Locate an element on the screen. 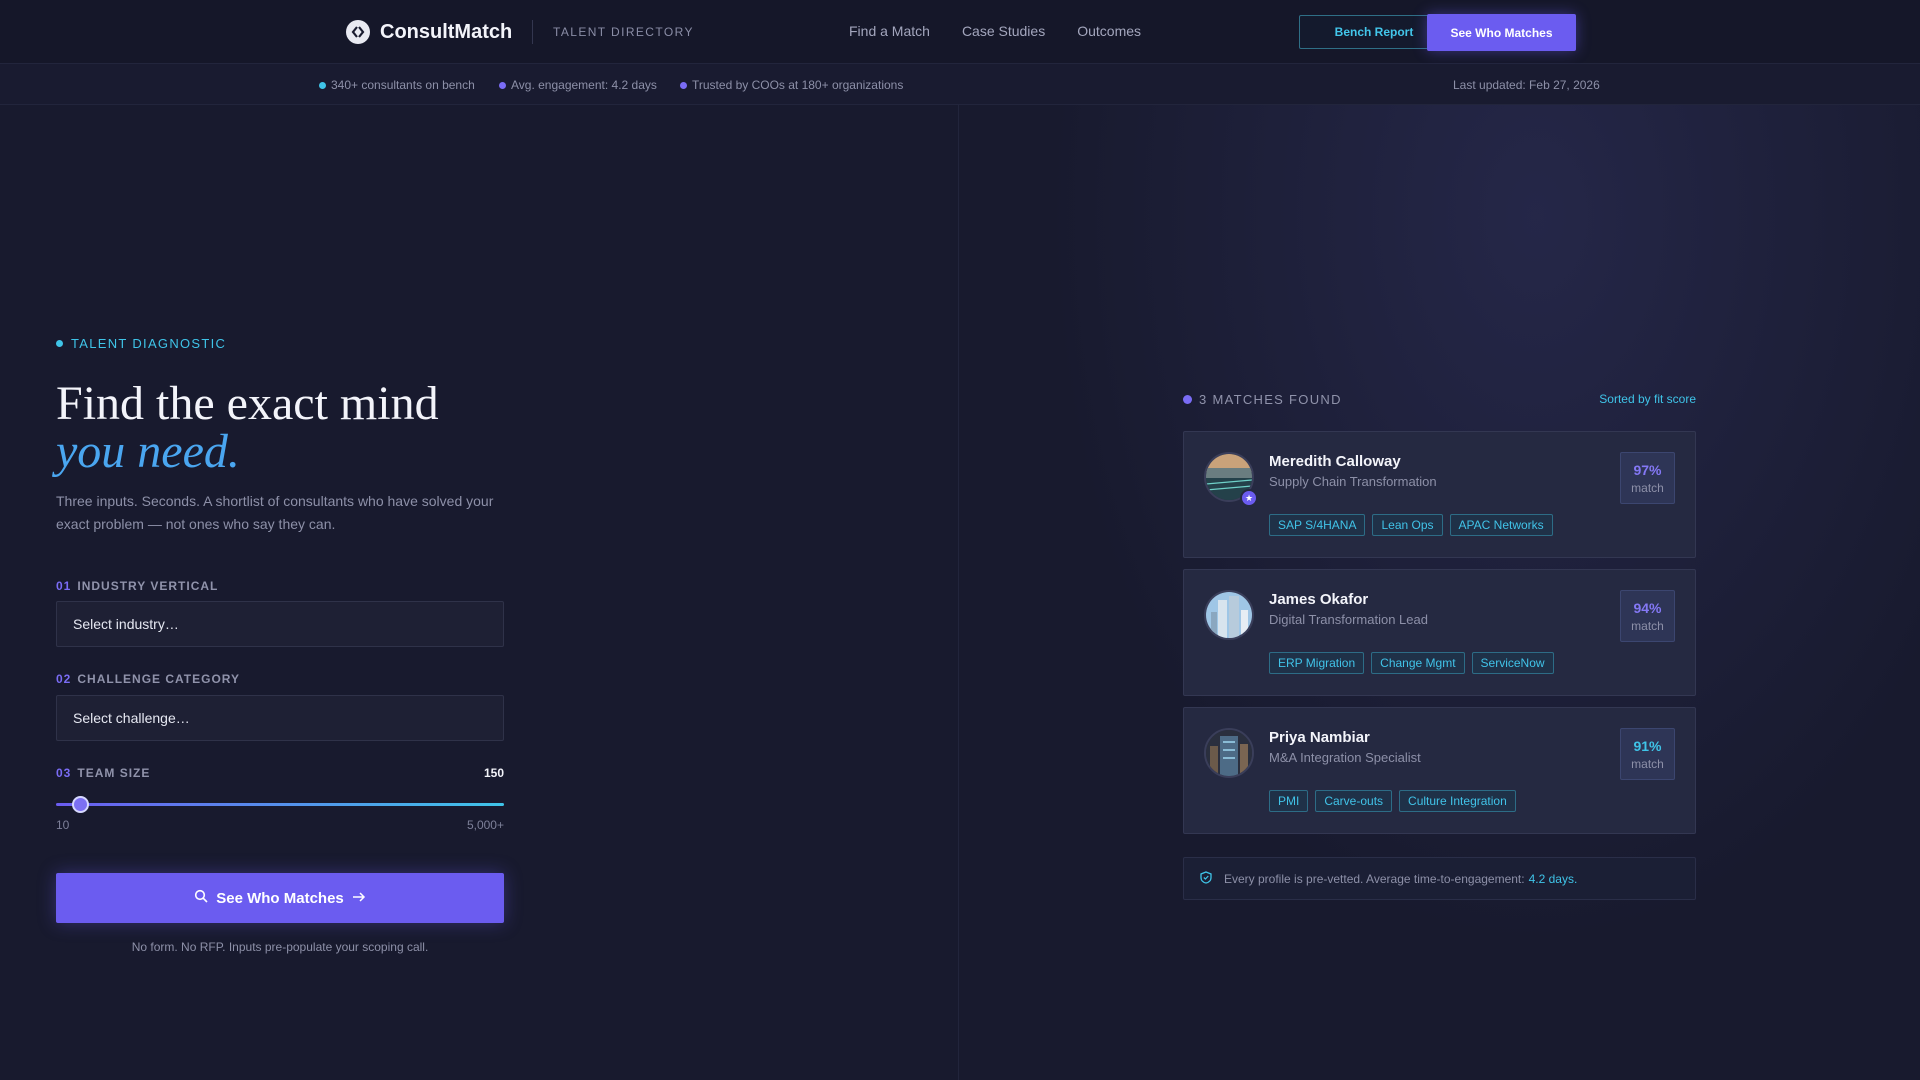 The height and width of the screenshot is (1080, 1920). label-text: TEAM SIZE is located at coordinates (114, 773).